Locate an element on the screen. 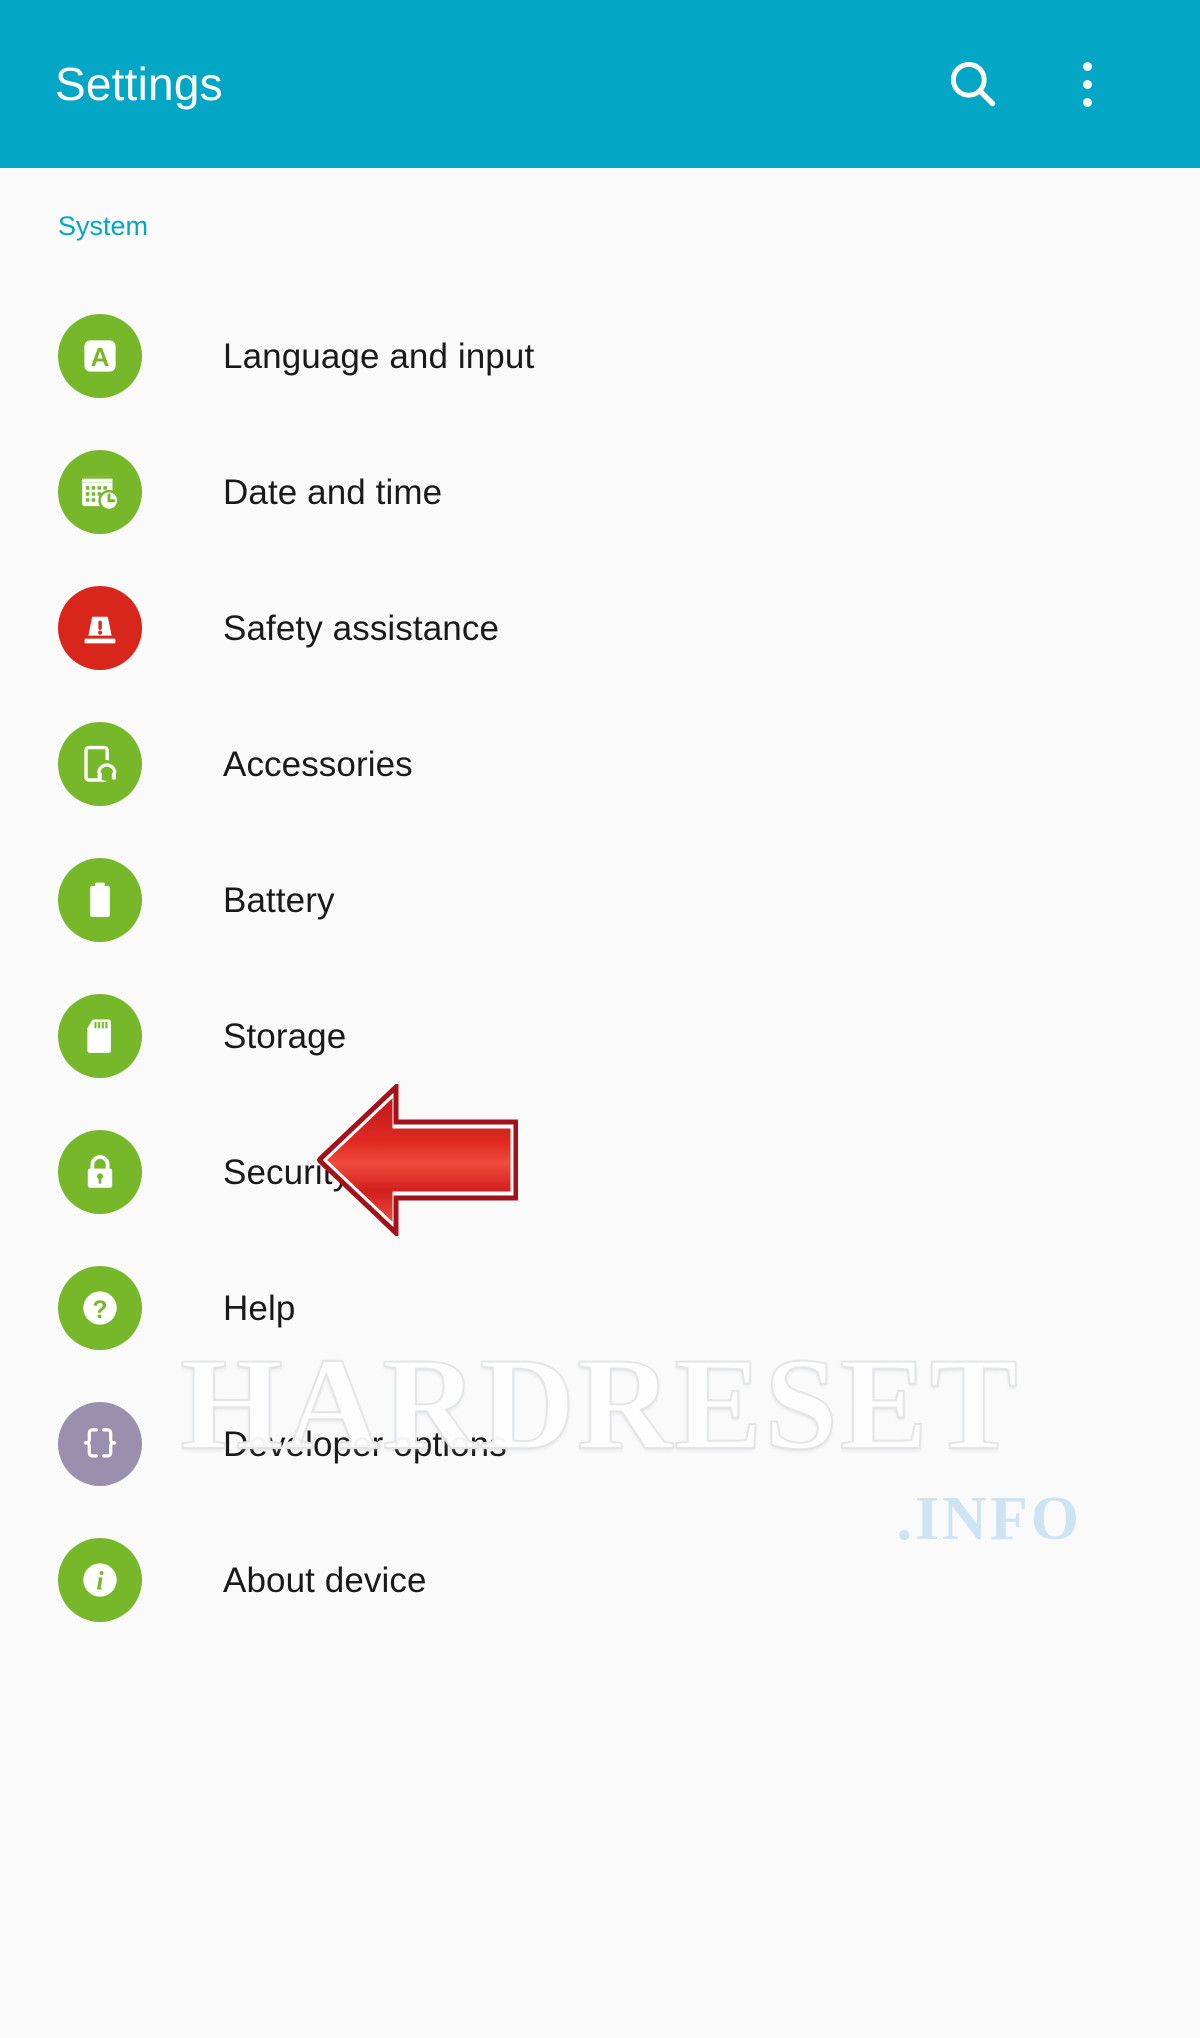  list-item-help: ? Help is located at coordinates (600, 1308).